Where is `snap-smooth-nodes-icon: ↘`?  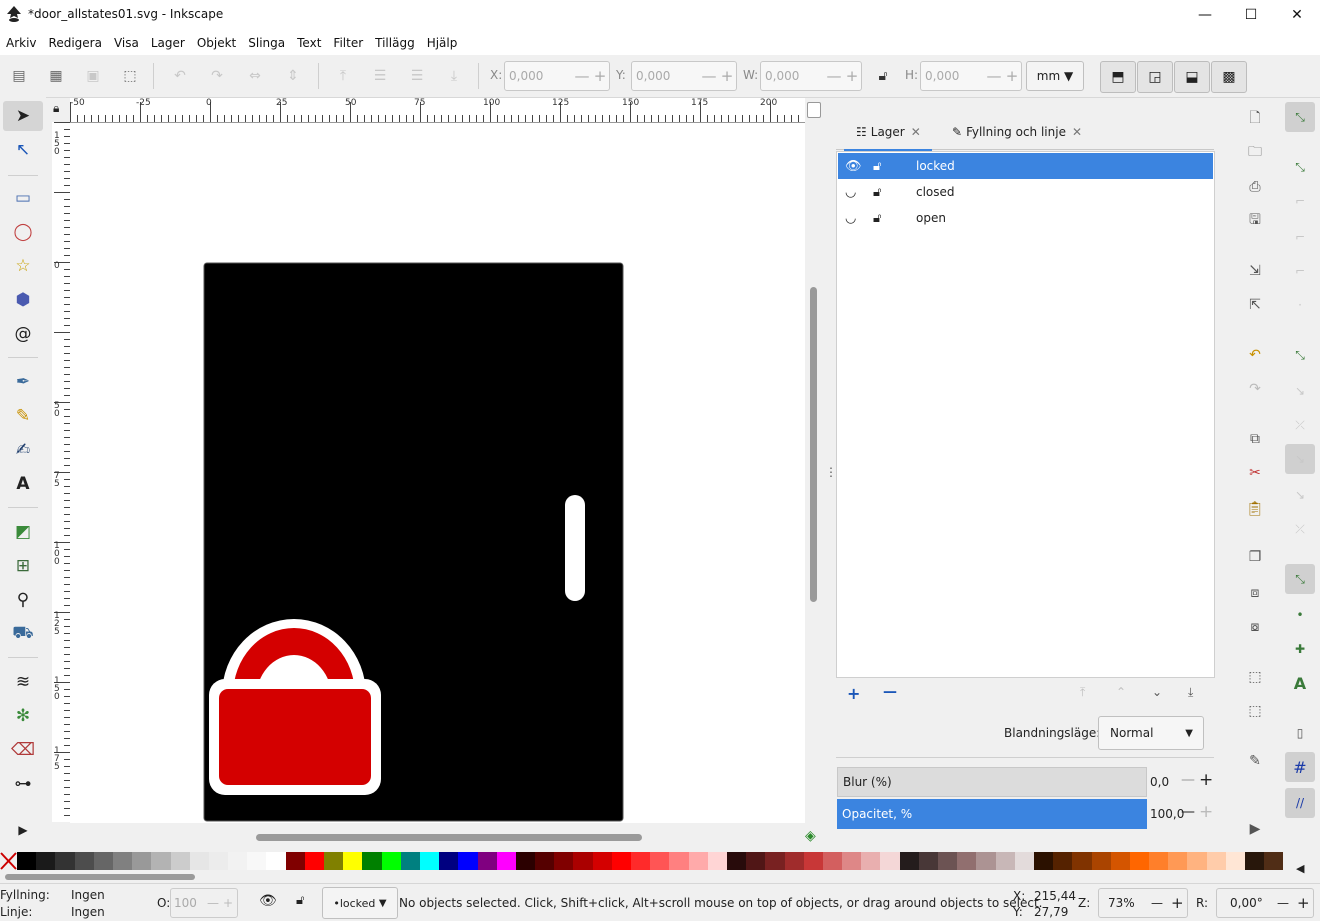
snap-smooth-nodes-icon: ↘ is located at coordinates (1300, 495).